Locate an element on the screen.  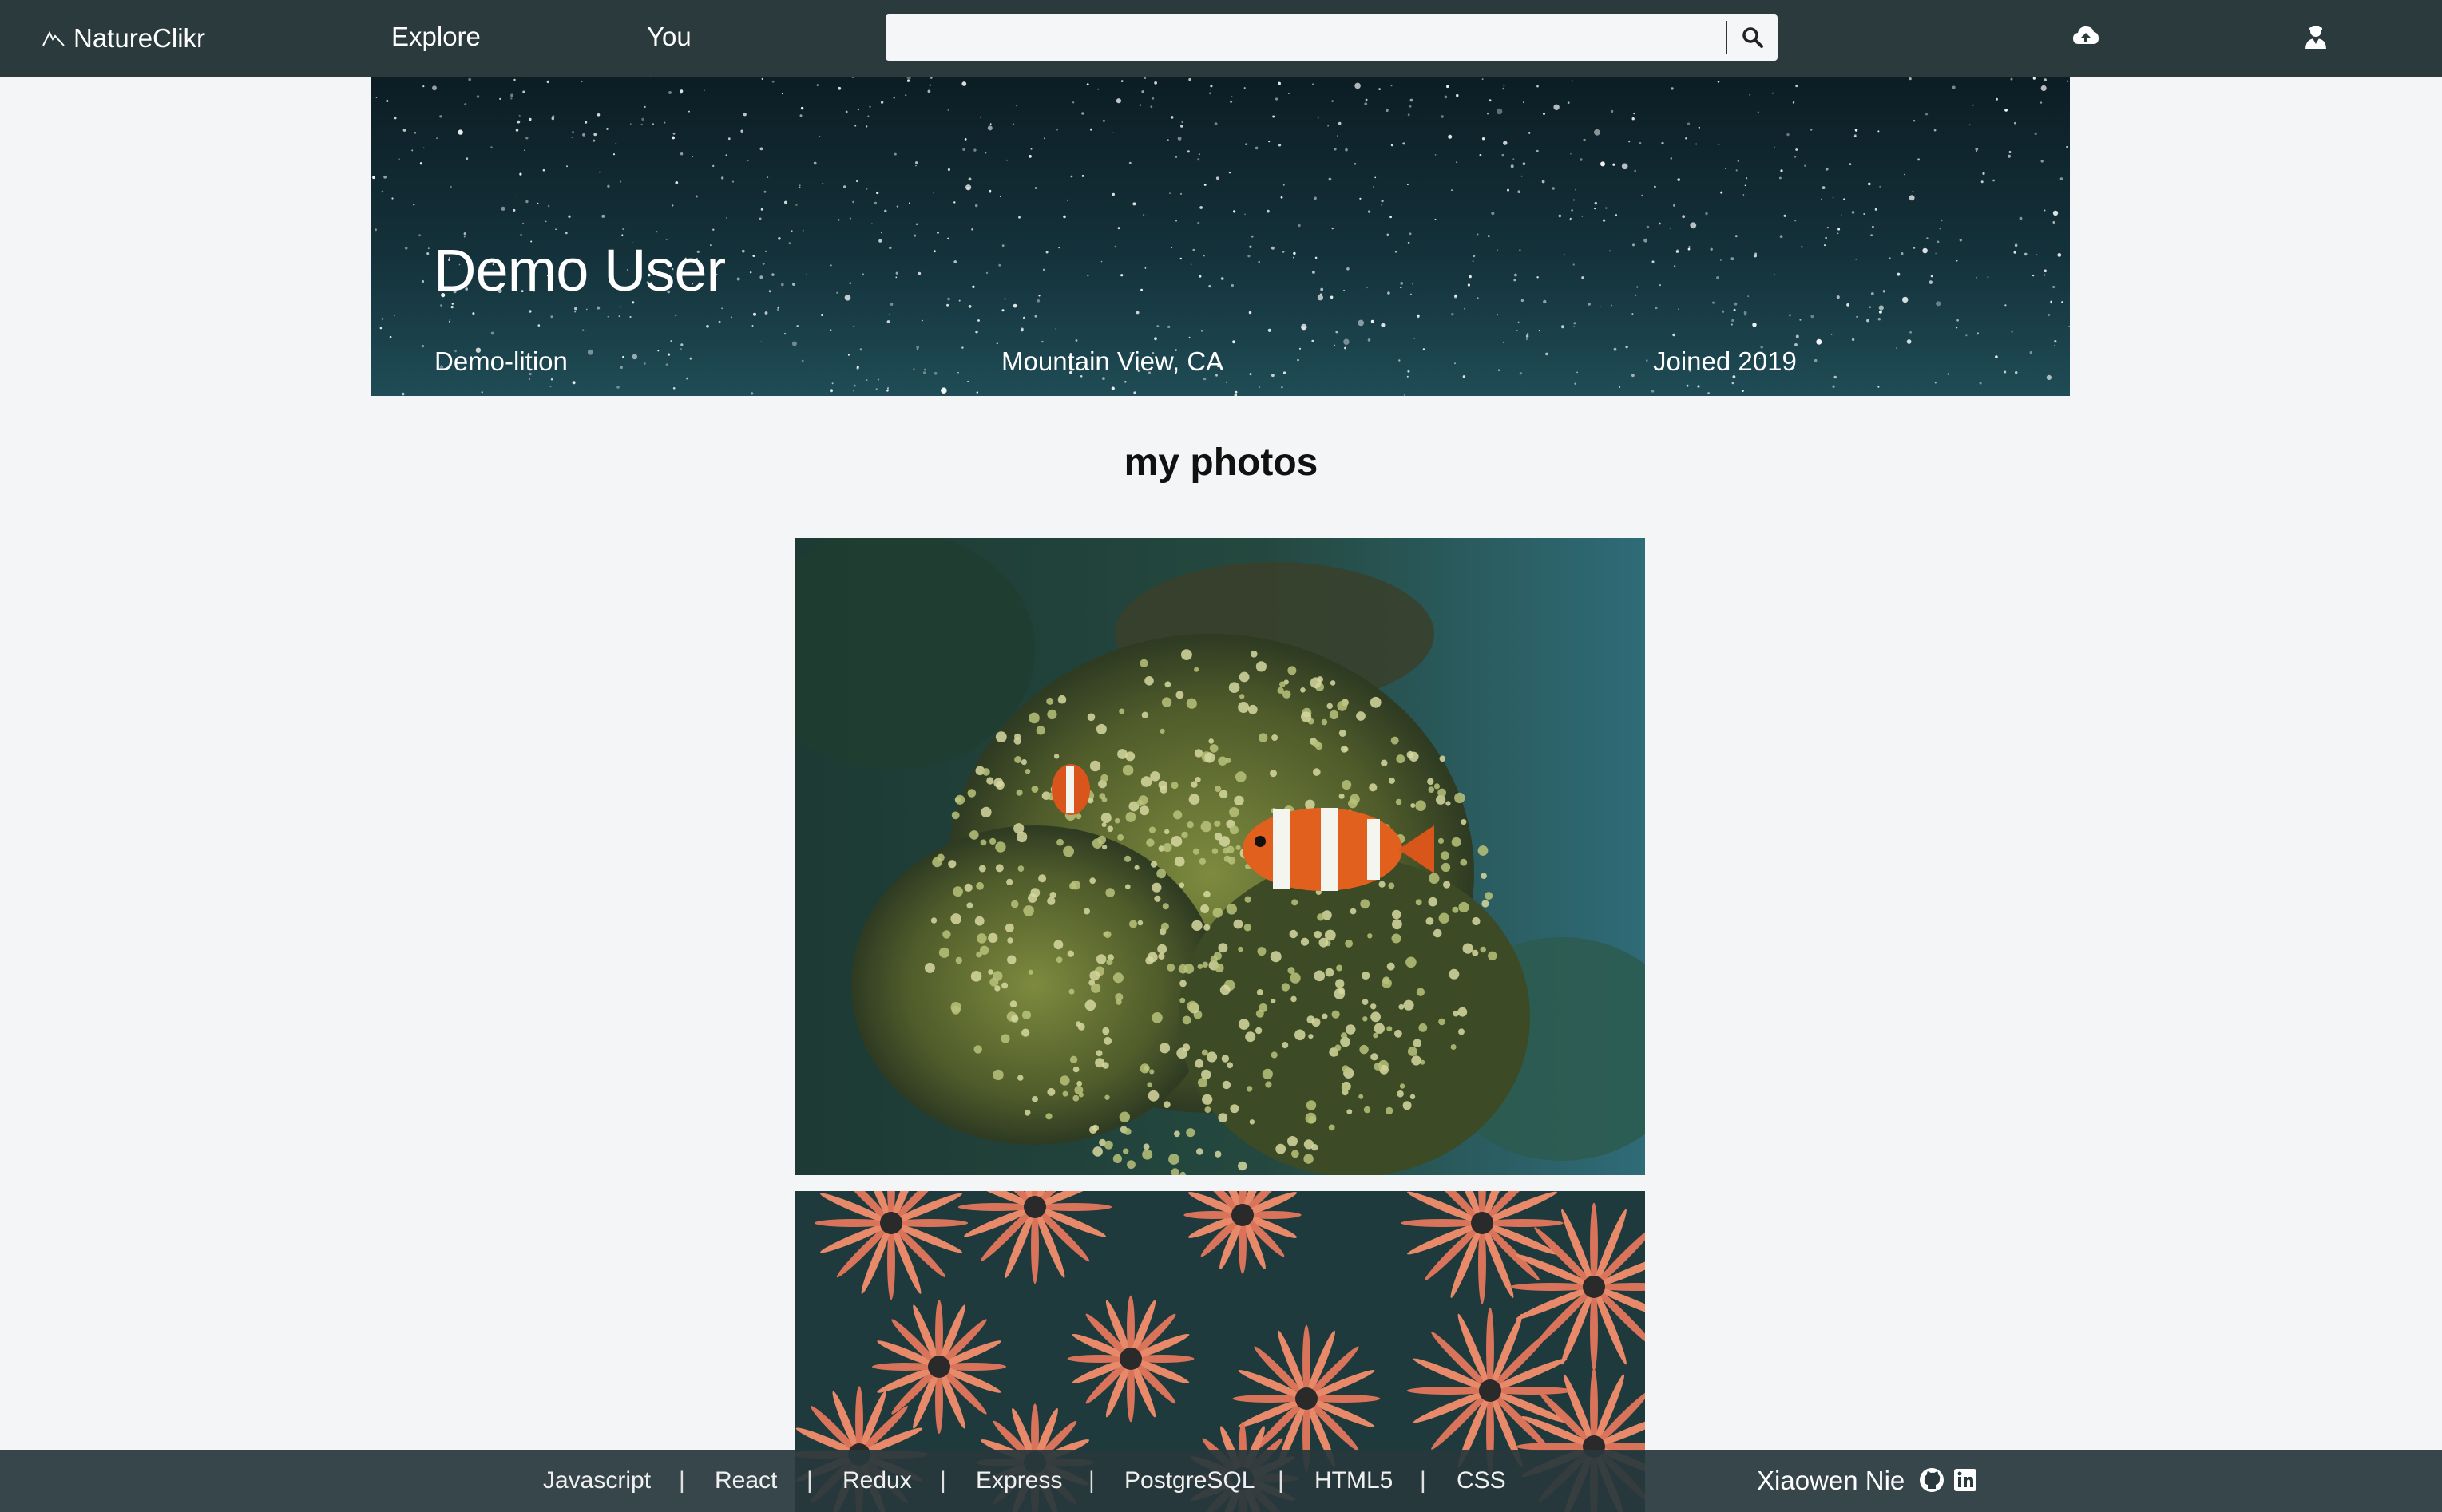
profile-joined: Joined 2019 is located at coordinates (1725, 361).